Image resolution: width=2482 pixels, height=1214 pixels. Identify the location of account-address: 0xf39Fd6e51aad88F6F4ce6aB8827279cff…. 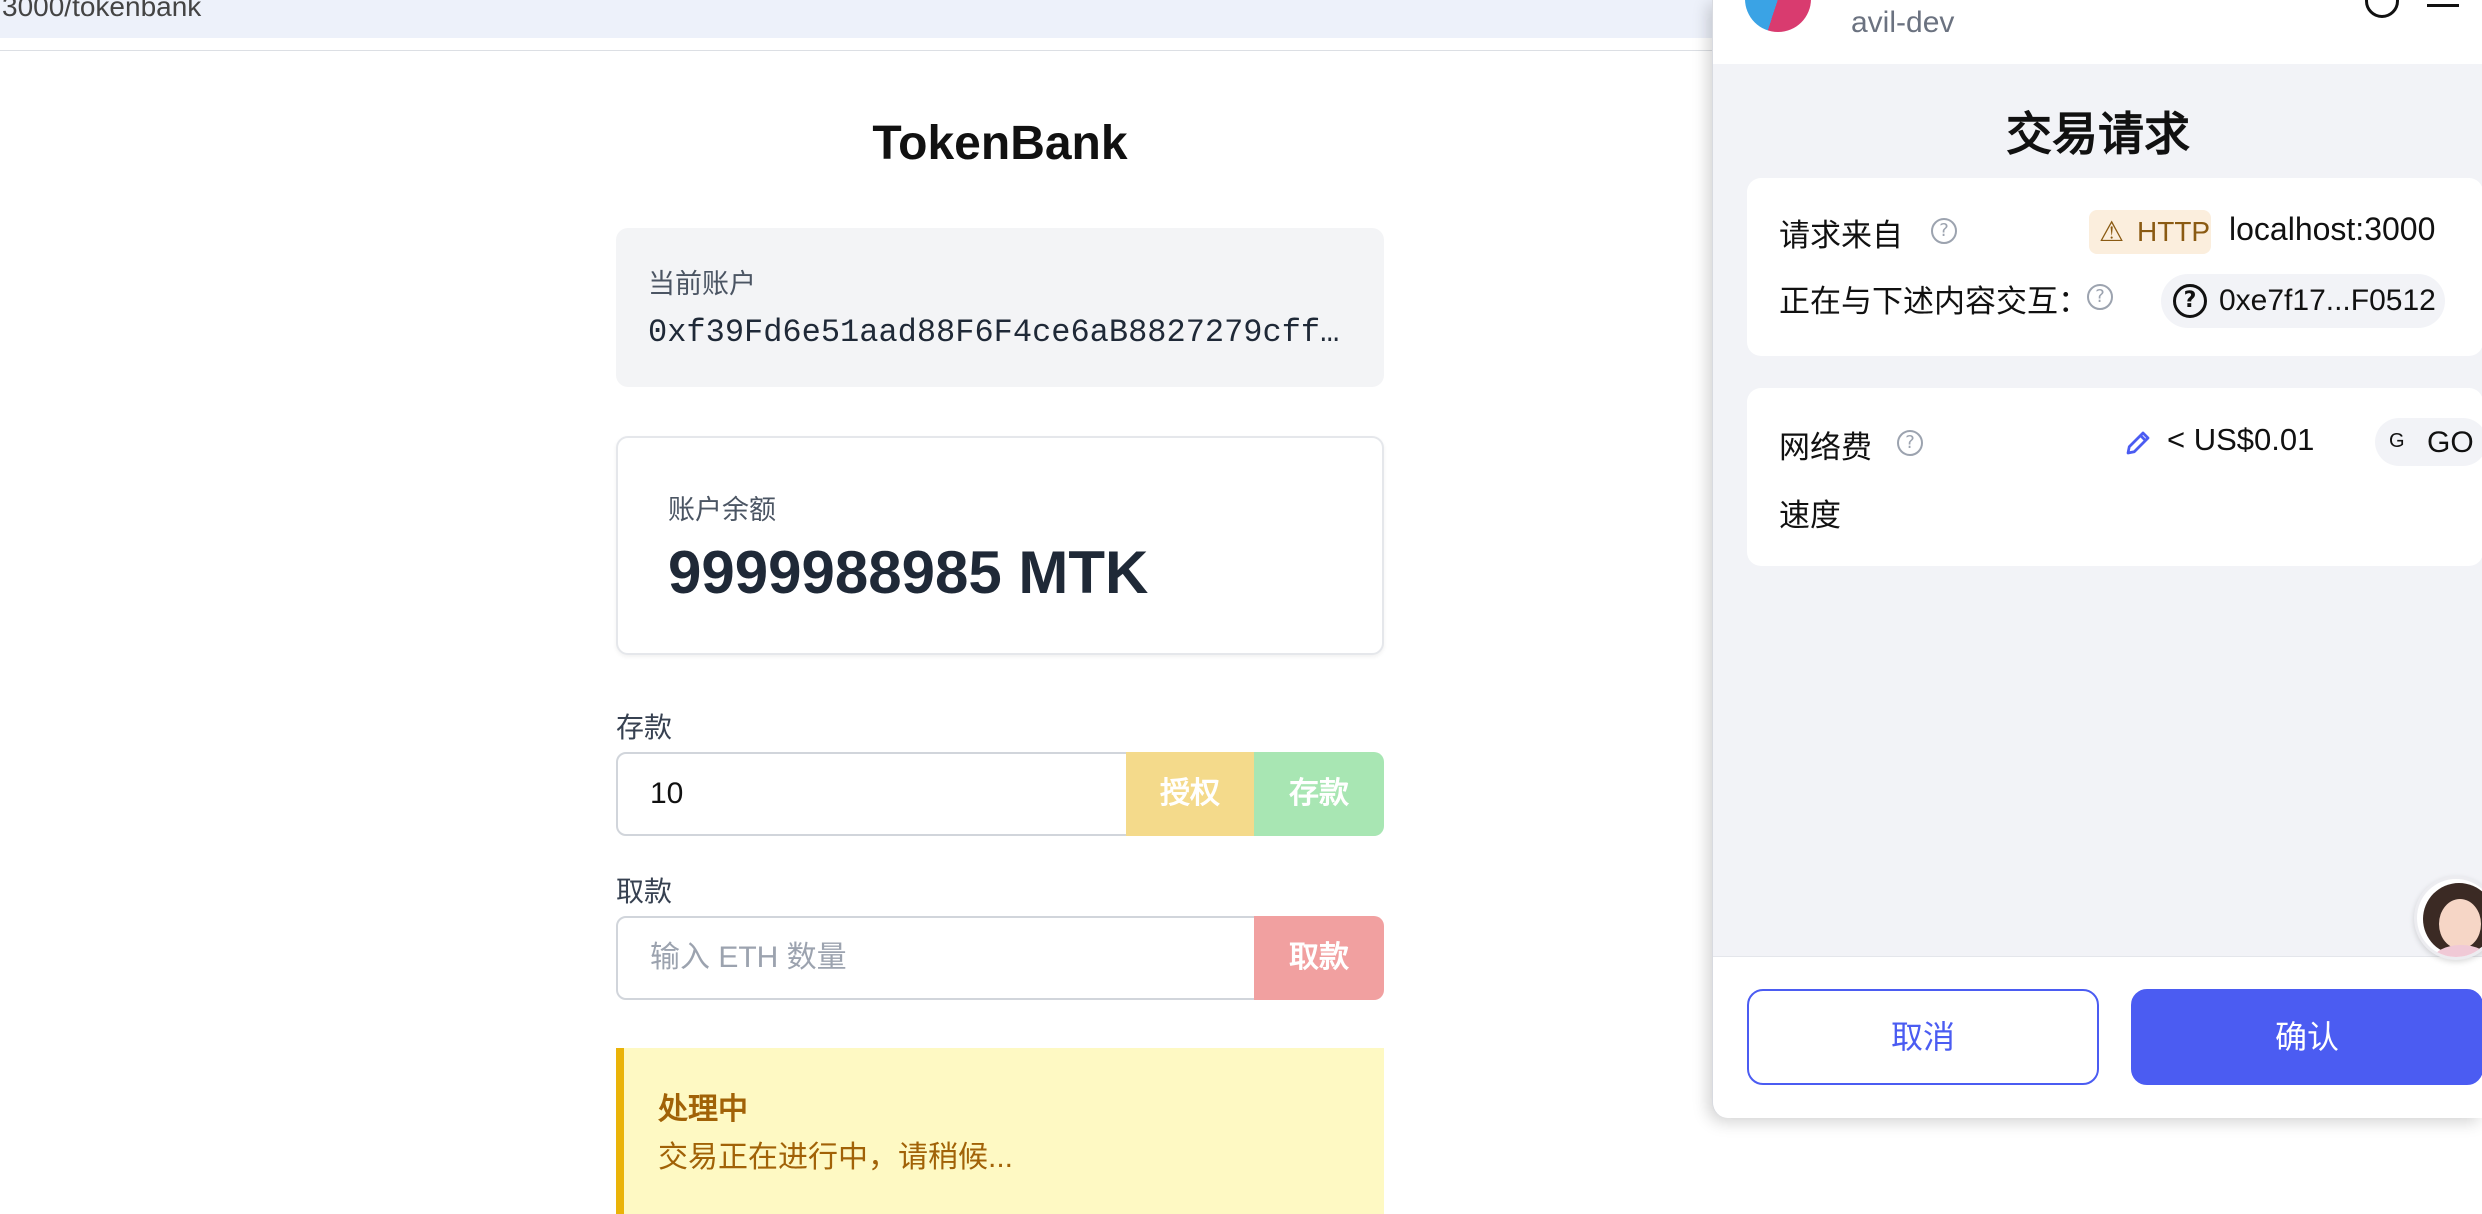
(994, 332).